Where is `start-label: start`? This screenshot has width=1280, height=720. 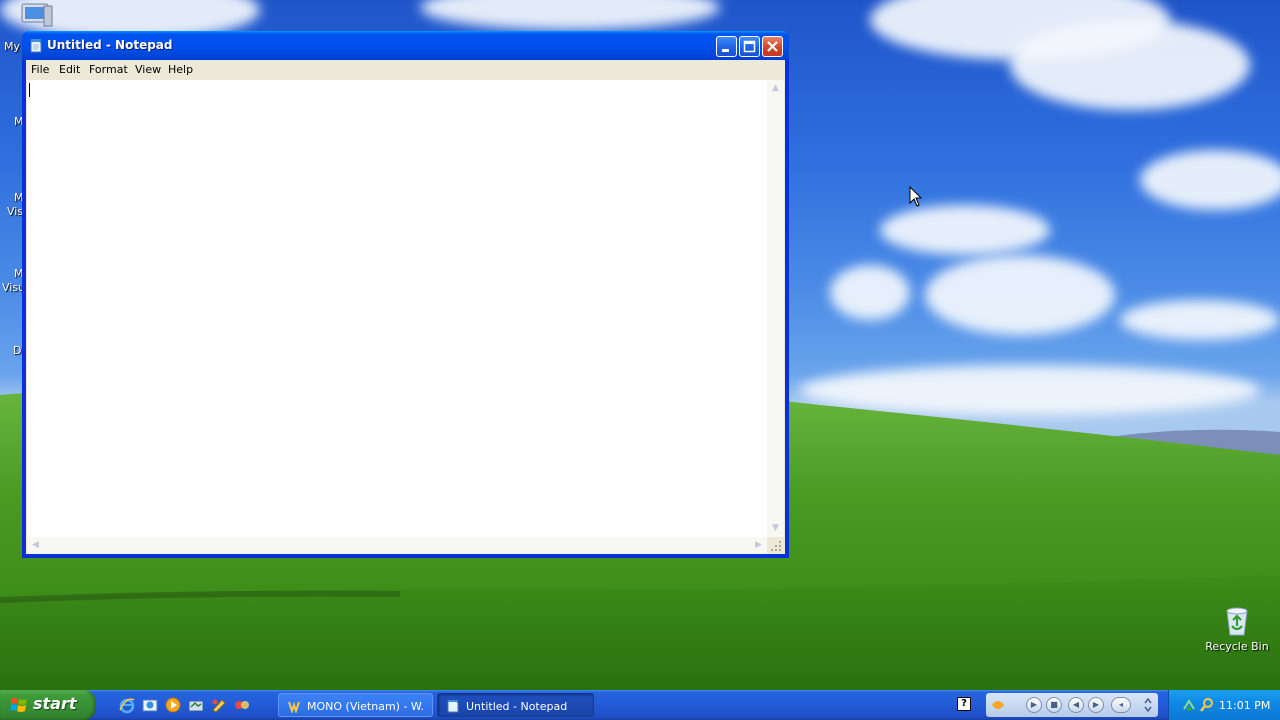 start-label: start is located at coordinates (55, 703).